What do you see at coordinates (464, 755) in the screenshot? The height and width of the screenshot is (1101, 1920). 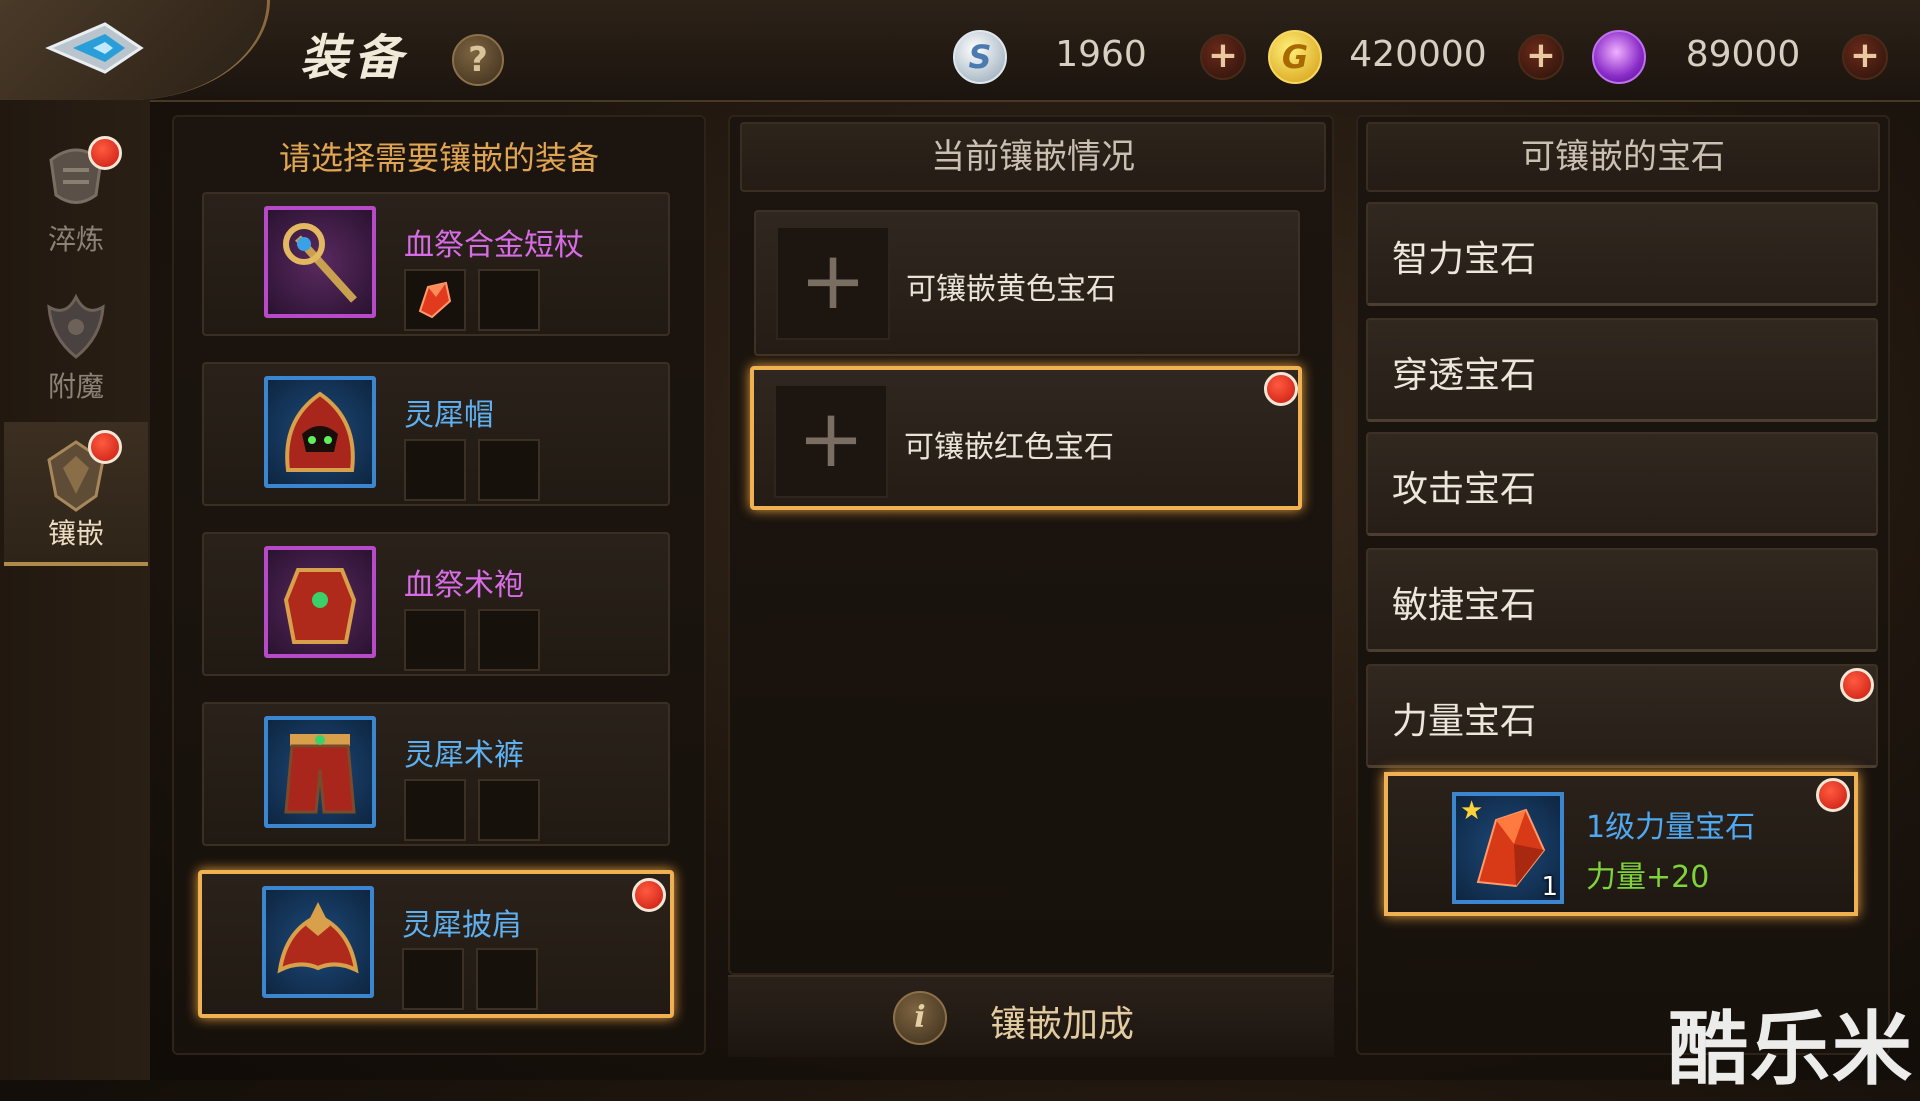 I see `equipment-name: 灵犀术裤` at bounding box center [464, 755].